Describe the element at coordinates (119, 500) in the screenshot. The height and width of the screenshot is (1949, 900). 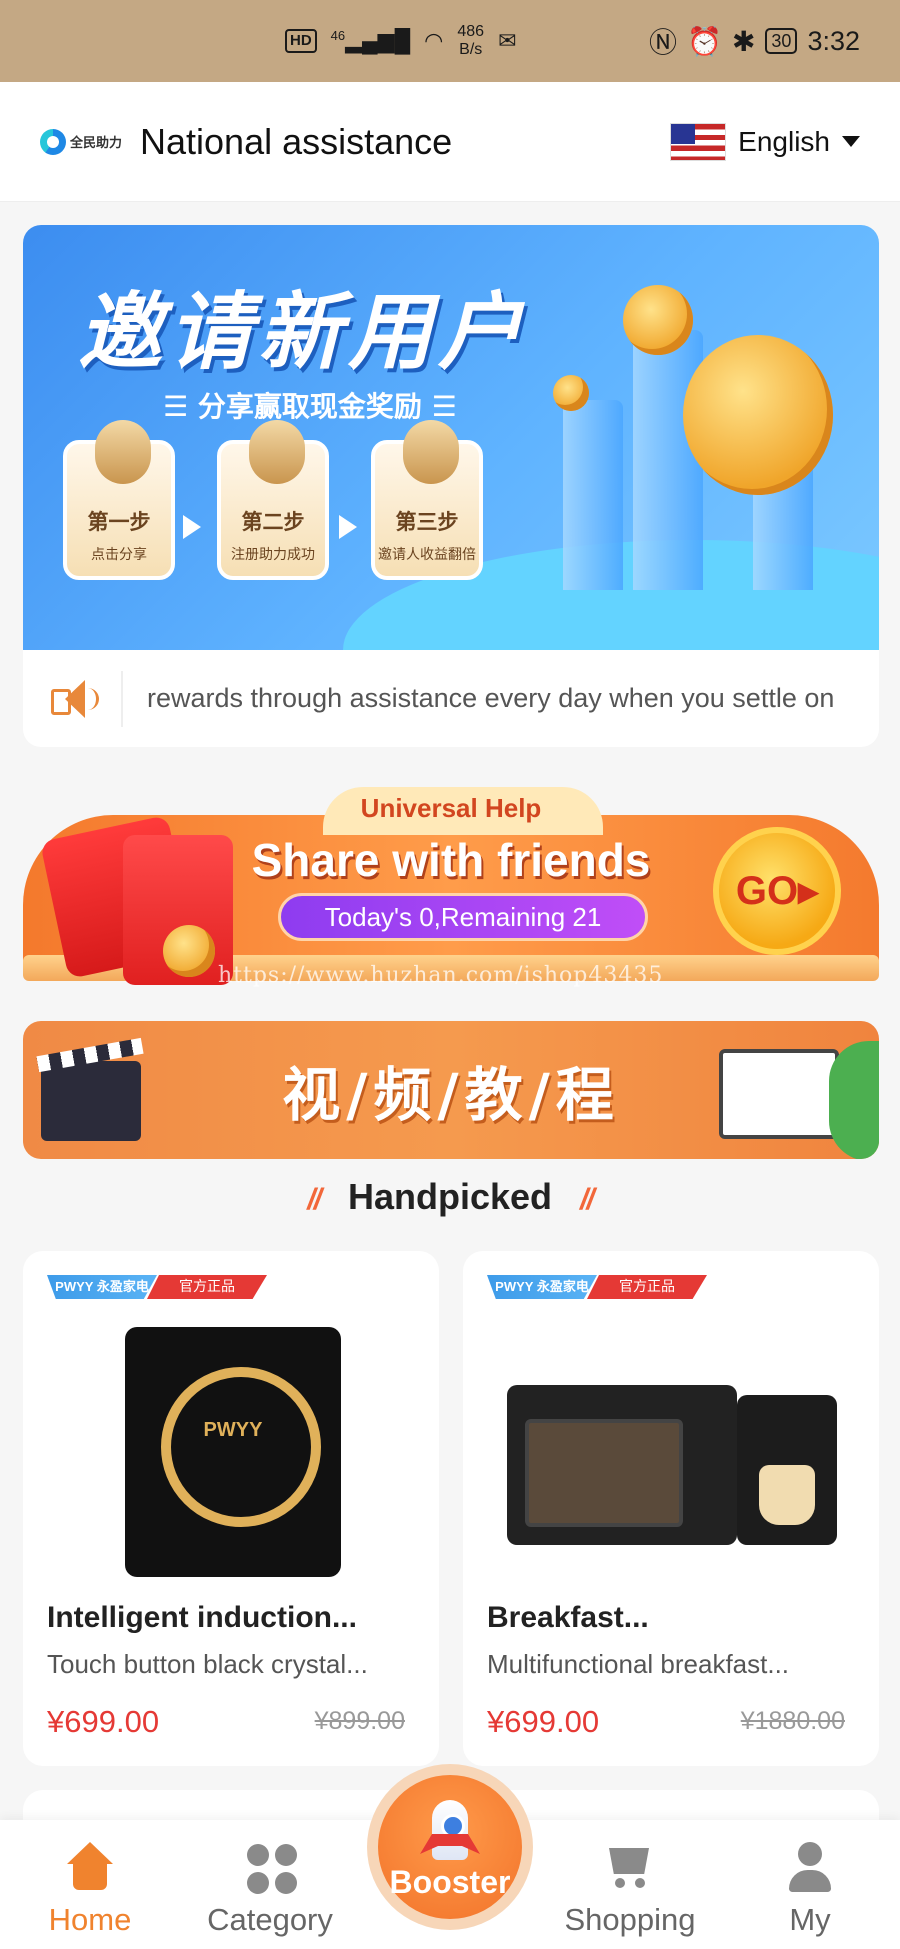
I see `step-card: 第一步 点击分享` at that location.